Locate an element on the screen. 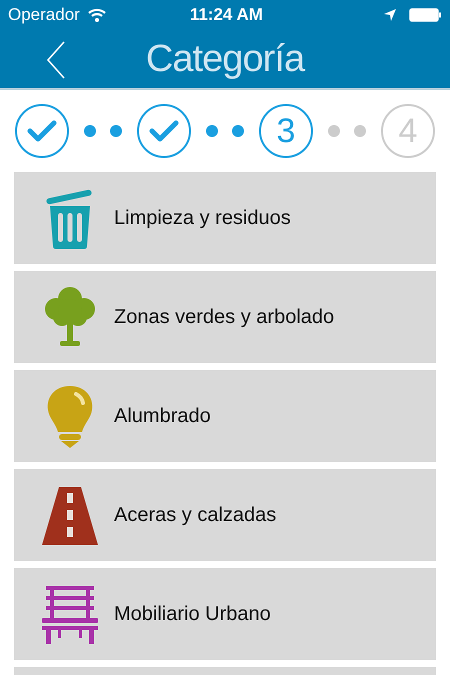 The height and width of the screenshot is (675, 450). clock-time: 11:24 AM is located at coordinates (226, 15).